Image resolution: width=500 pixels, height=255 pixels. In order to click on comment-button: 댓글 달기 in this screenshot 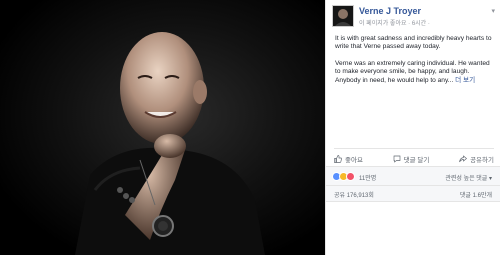, I will do `click(411, 159)`.